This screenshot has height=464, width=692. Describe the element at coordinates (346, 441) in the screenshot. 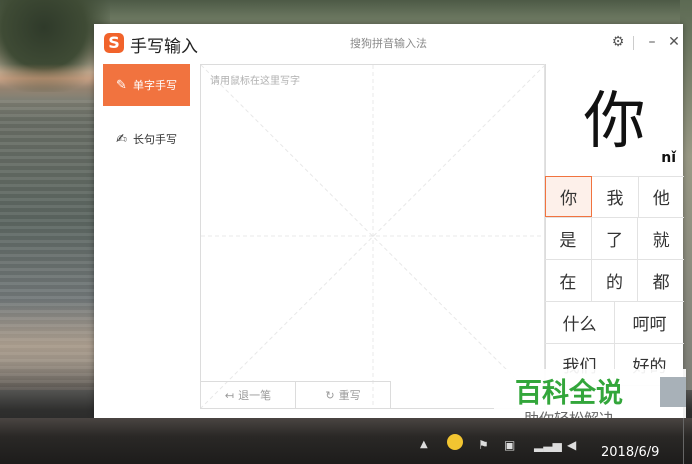

I see `taskbar: ▲ ⚑ ▣ ▂▃▅ ◀ 2018/6/9` at that location.